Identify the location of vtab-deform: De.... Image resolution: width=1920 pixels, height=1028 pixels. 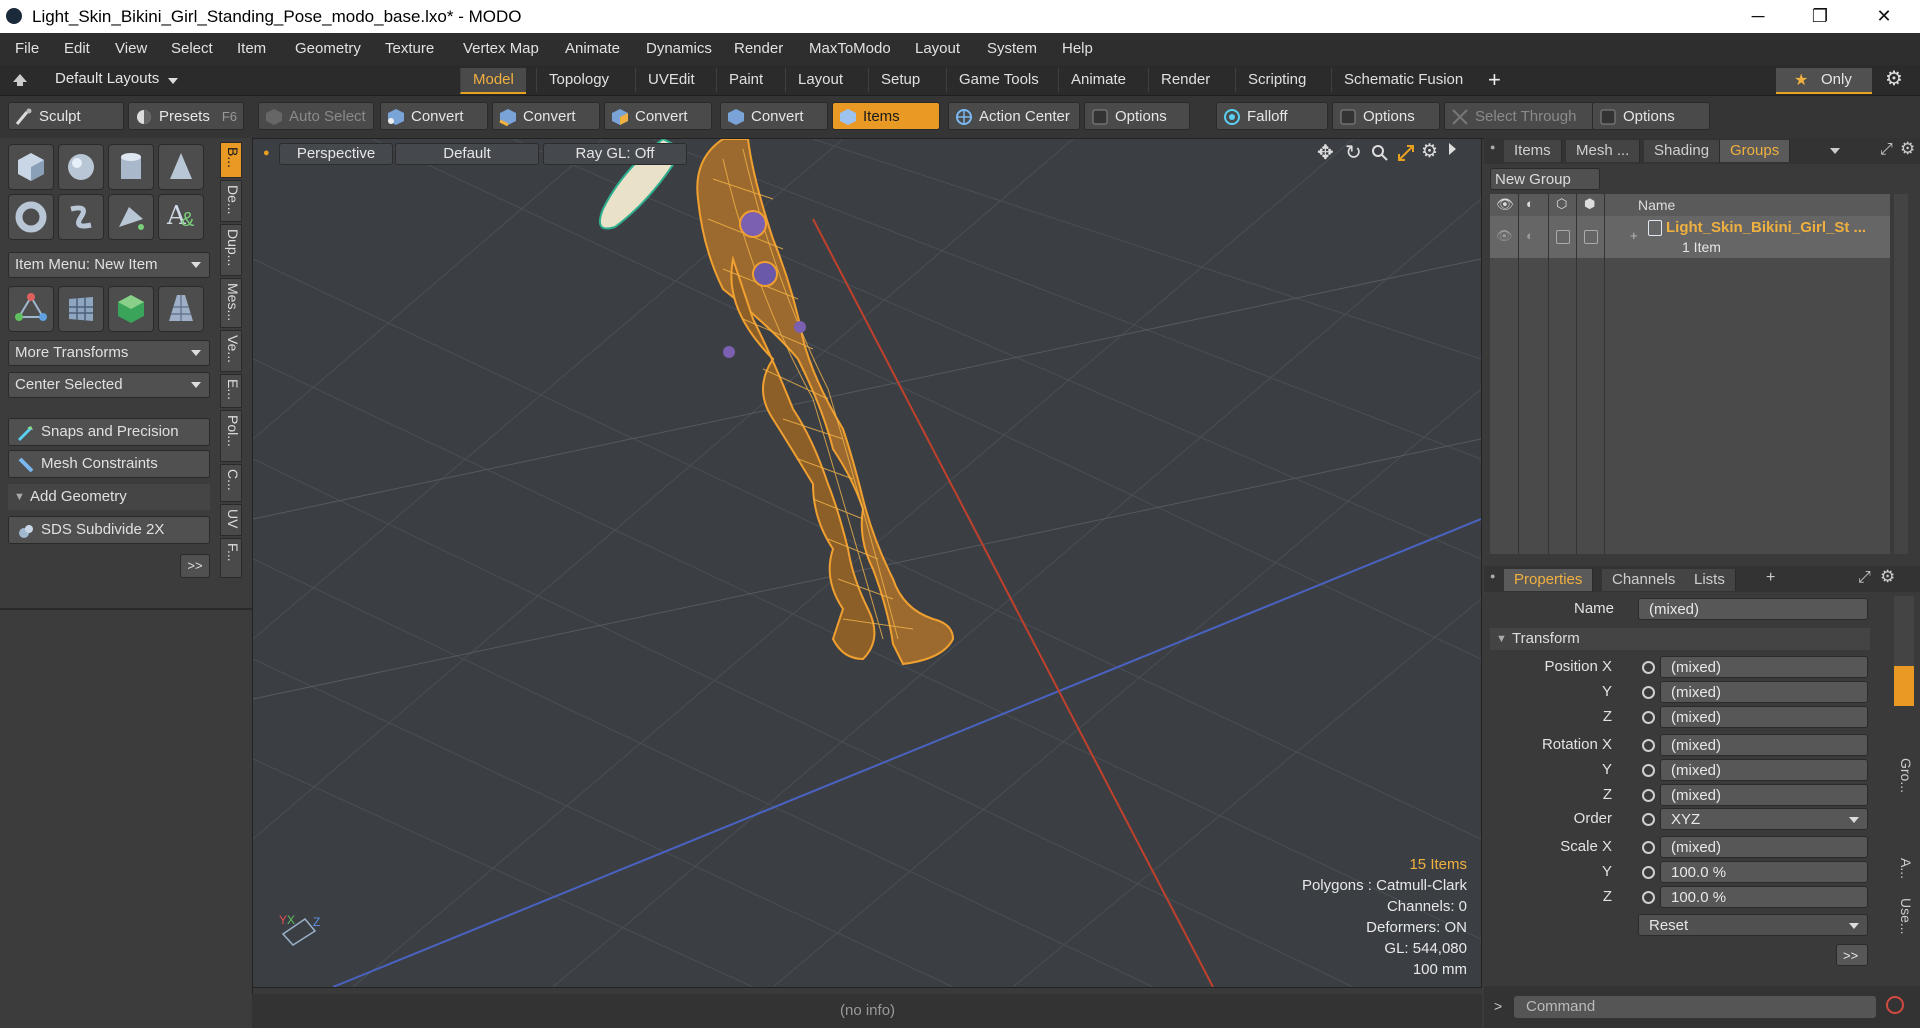
(231, 201).